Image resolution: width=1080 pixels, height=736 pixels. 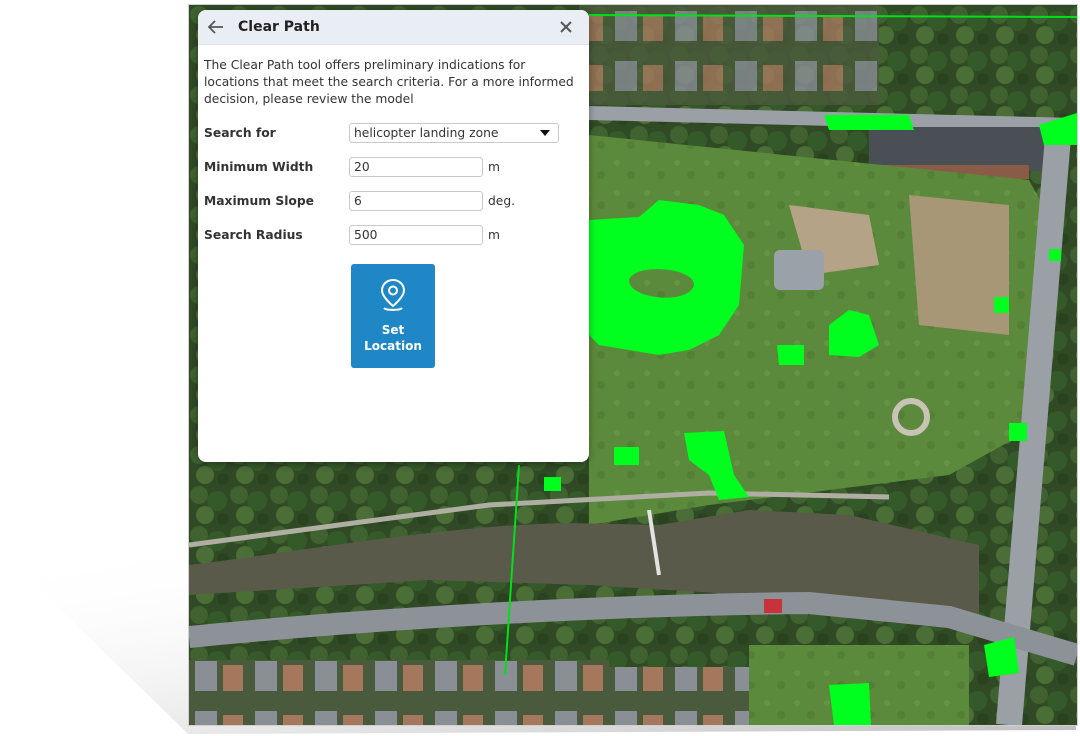 I want to click on search-radius-input, so click(x=416, y=235).